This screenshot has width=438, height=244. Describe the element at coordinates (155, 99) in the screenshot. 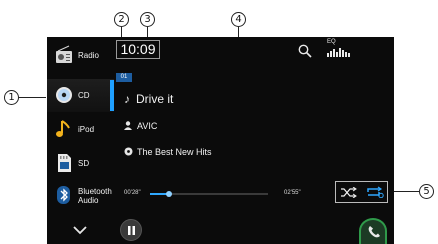

I see `track-title: Drive it` at that location.